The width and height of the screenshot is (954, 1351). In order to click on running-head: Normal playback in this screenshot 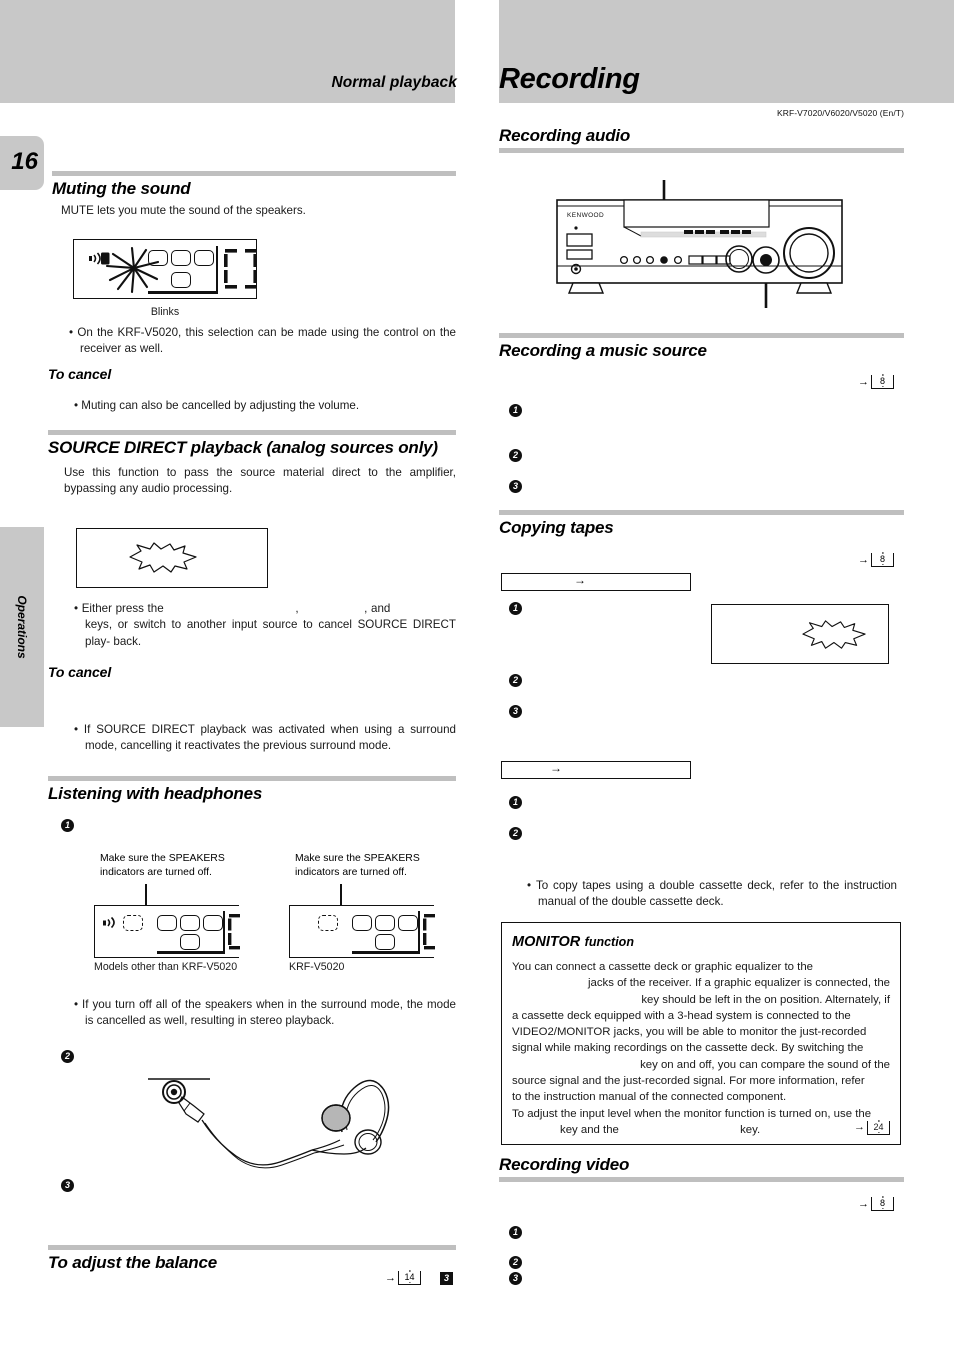, I will do `click(394, 82)`.